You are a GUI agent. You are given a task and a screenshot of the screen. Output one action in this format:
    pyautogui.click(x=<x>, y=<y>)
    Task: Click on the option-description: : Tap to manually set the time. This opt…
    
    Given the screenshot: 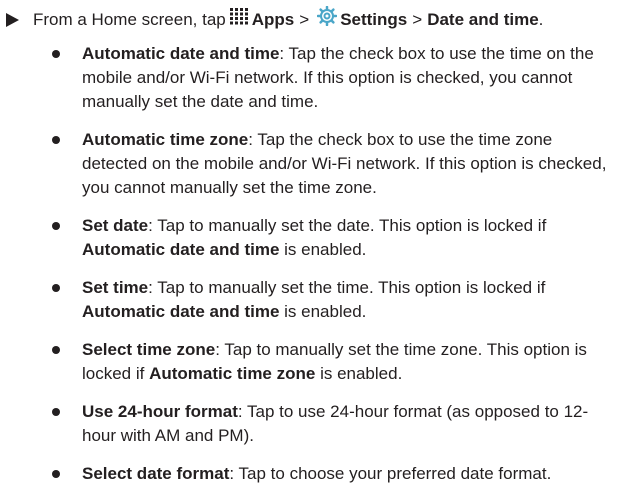 What is the action you would take?
    pyautogui.click(x=347, y=287)
    